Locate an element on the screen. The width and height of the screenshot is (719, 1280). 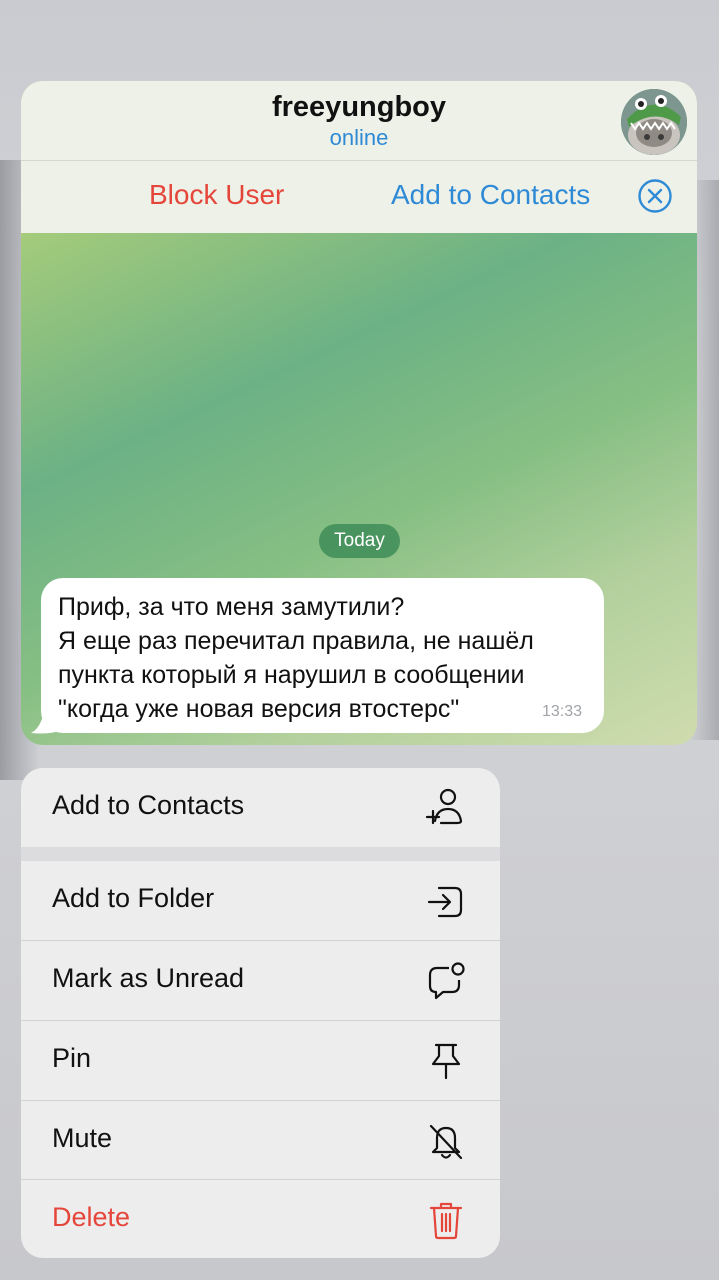
chat-header: freeyungboy online is located at coordinates (359, 121).